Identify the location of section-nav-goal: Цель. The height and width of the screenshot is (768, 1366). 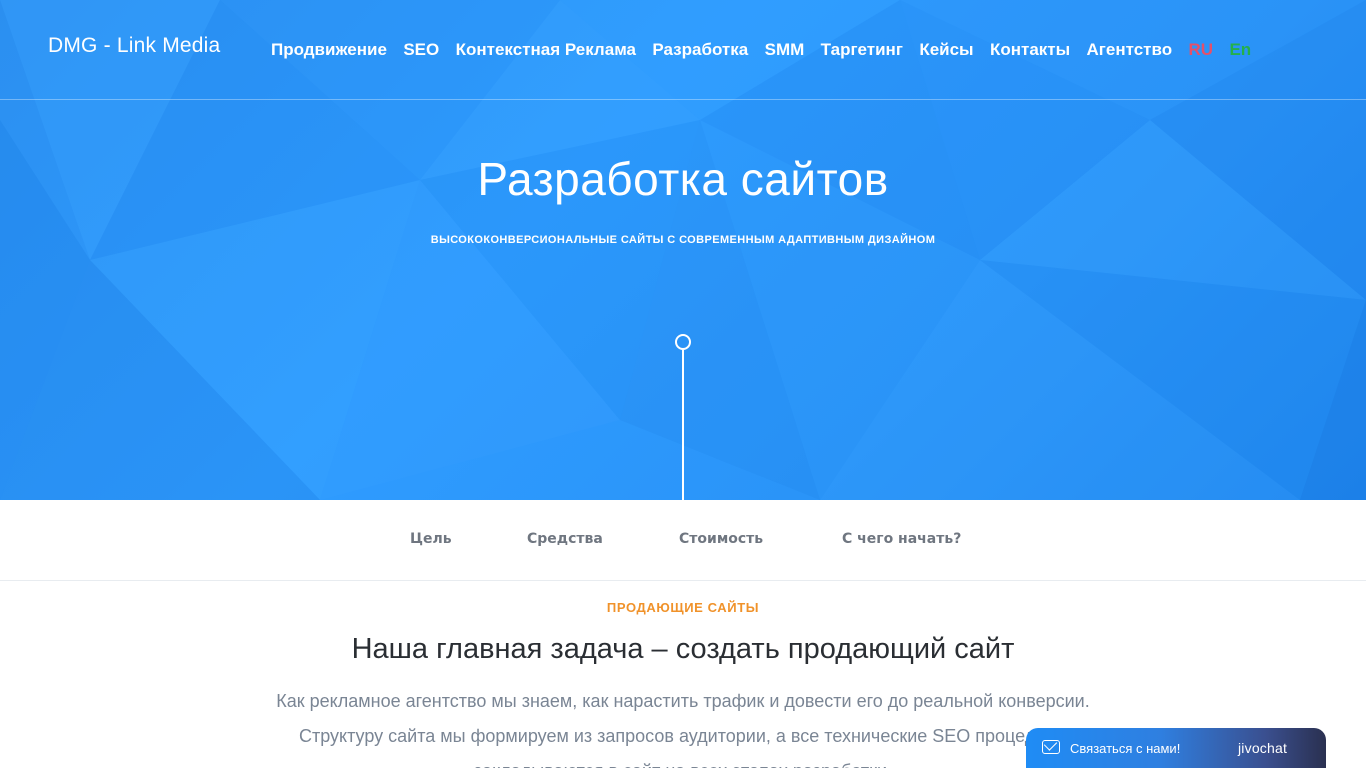
(431, 539).